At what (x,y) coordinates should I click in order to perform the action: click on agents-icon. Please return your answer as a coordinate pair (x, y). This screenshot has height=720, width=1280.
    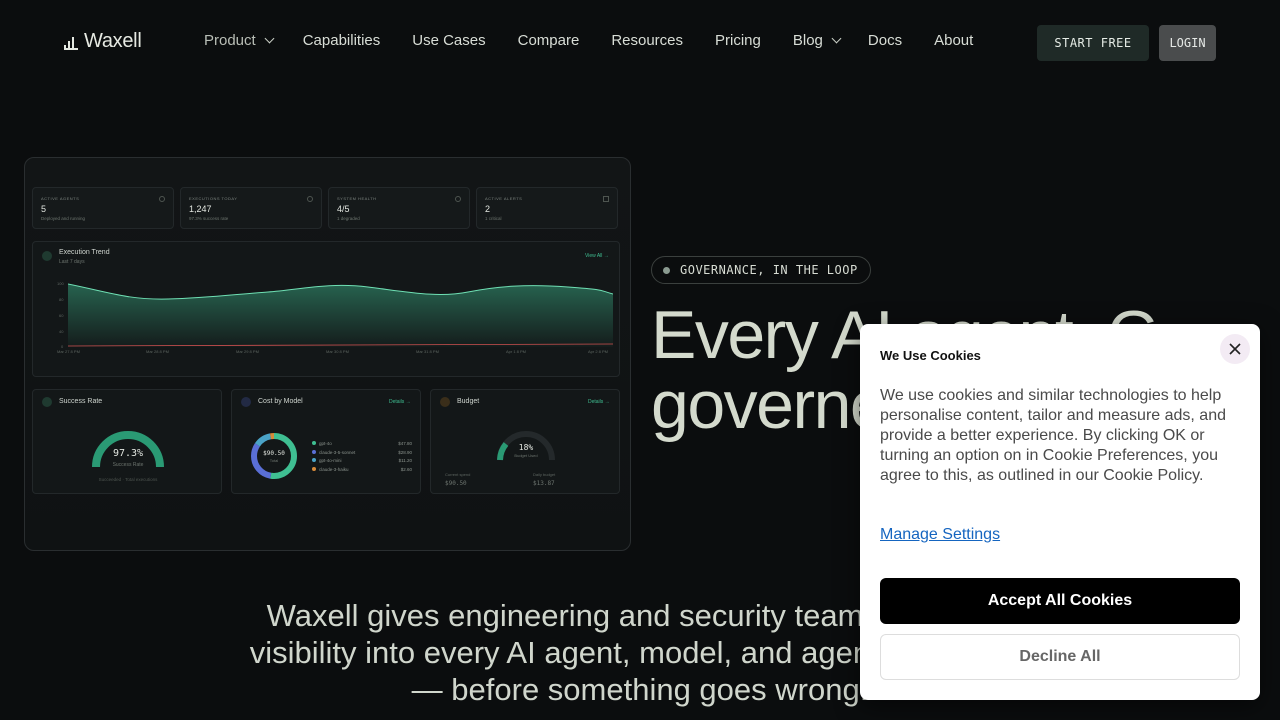
    Looking at the image, I should click on (162, 199).